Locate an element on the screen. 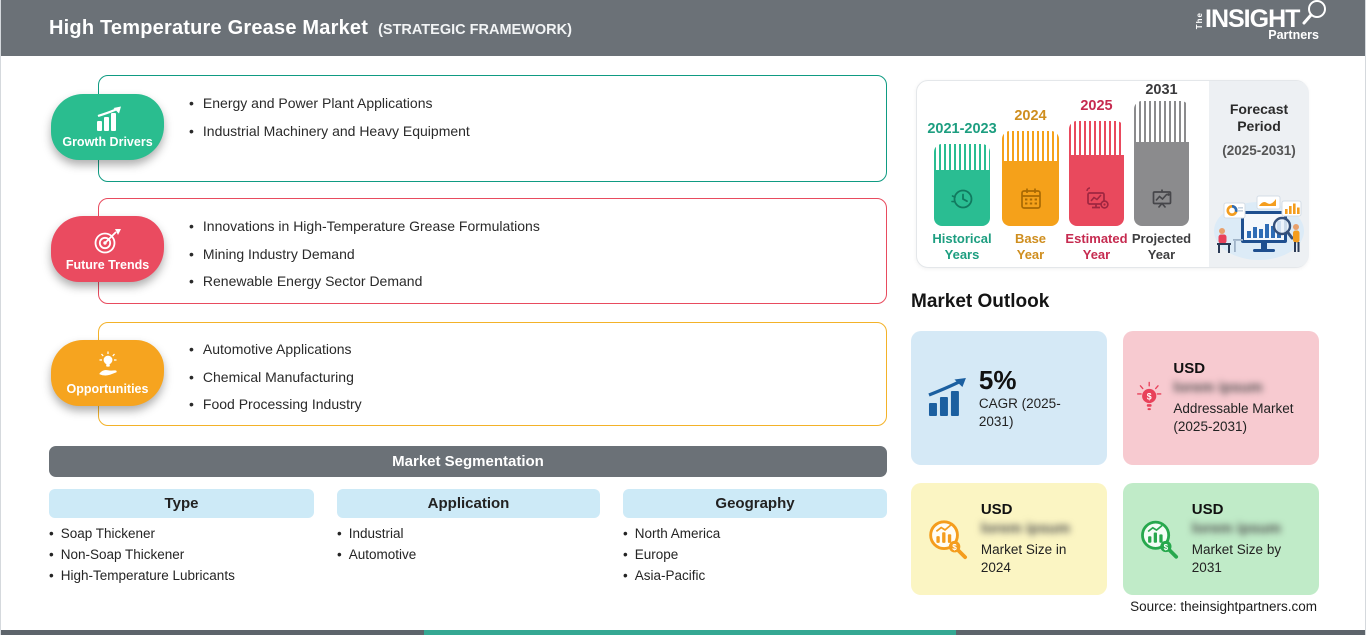 The image size is (1366, 635). timeline-bar-caption: Historical Years is located at coordinates (962, 247).